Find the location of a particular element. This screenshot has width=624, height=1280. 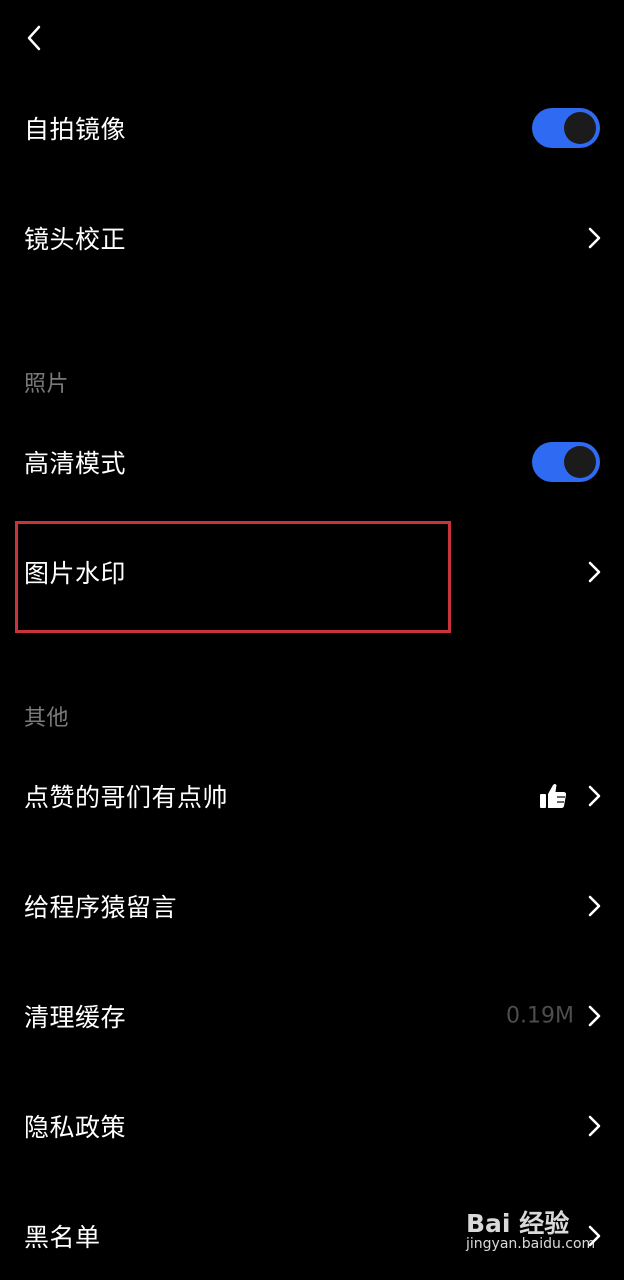

setting-label: 黑名单 is located at coordinates (62, 1237).